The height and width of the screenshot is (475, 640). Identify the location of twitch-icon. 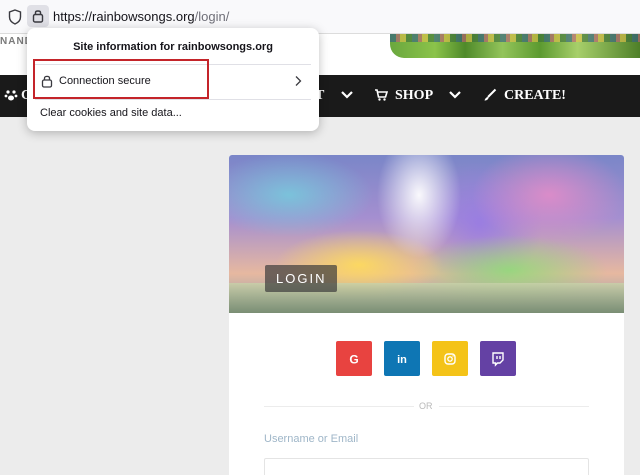
(498, 359).